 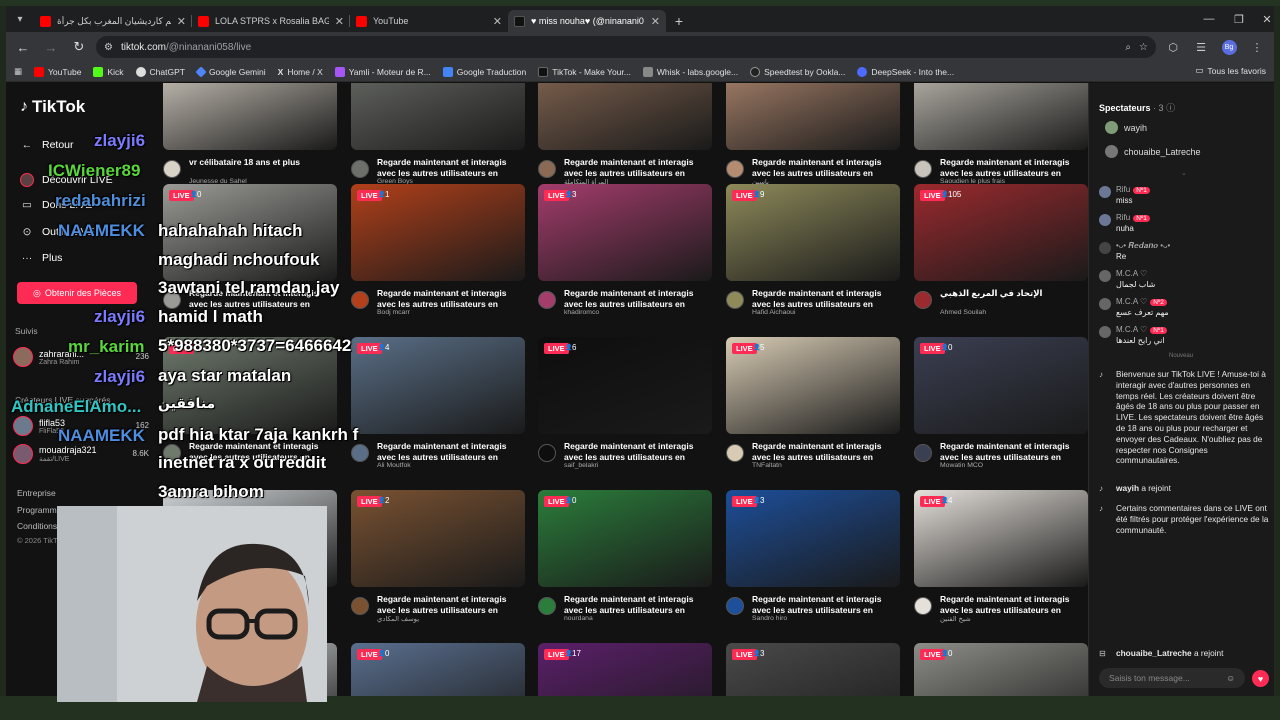 What do you see at coordinates (451, 312) in the screenshot?
I see `creator-name: Bodj mcarr` at bounding box center [451, 312].